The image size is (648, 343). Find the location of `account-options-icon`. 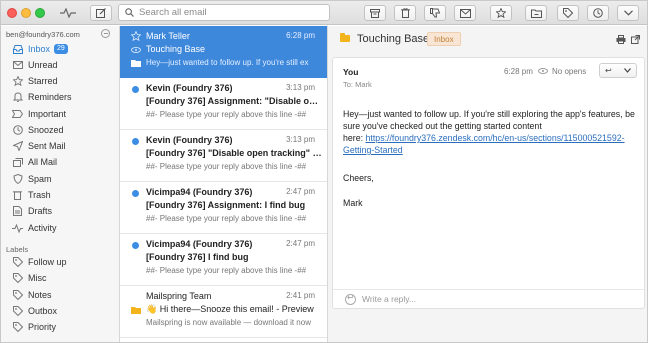

account-options-icon is located at coordinates (105, 33).